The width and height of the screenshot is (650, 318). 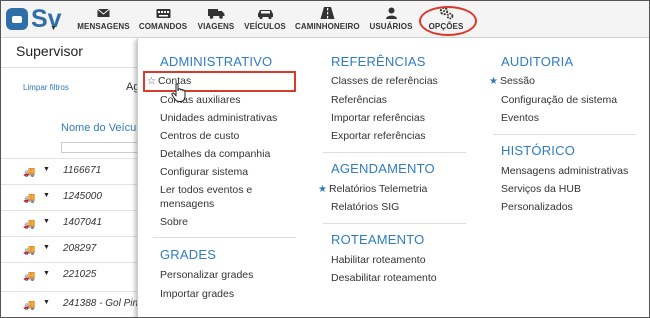 I want to click on envelope-icon, so click(x=103, y=12).